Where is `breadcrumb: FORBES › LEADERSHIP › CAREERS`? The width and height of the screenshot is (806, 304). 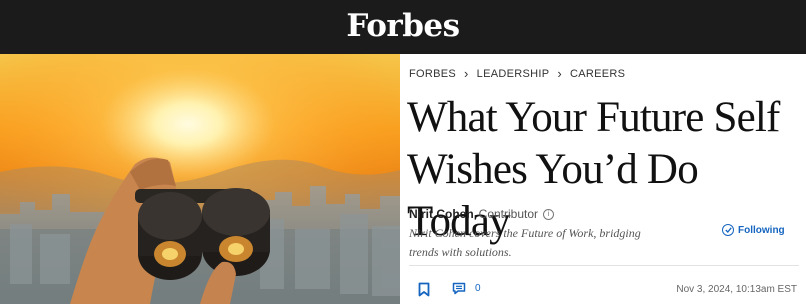 breadcrumb: FORBES › LEADERSHIP › CAREERS is located at coordinates (517, 73).